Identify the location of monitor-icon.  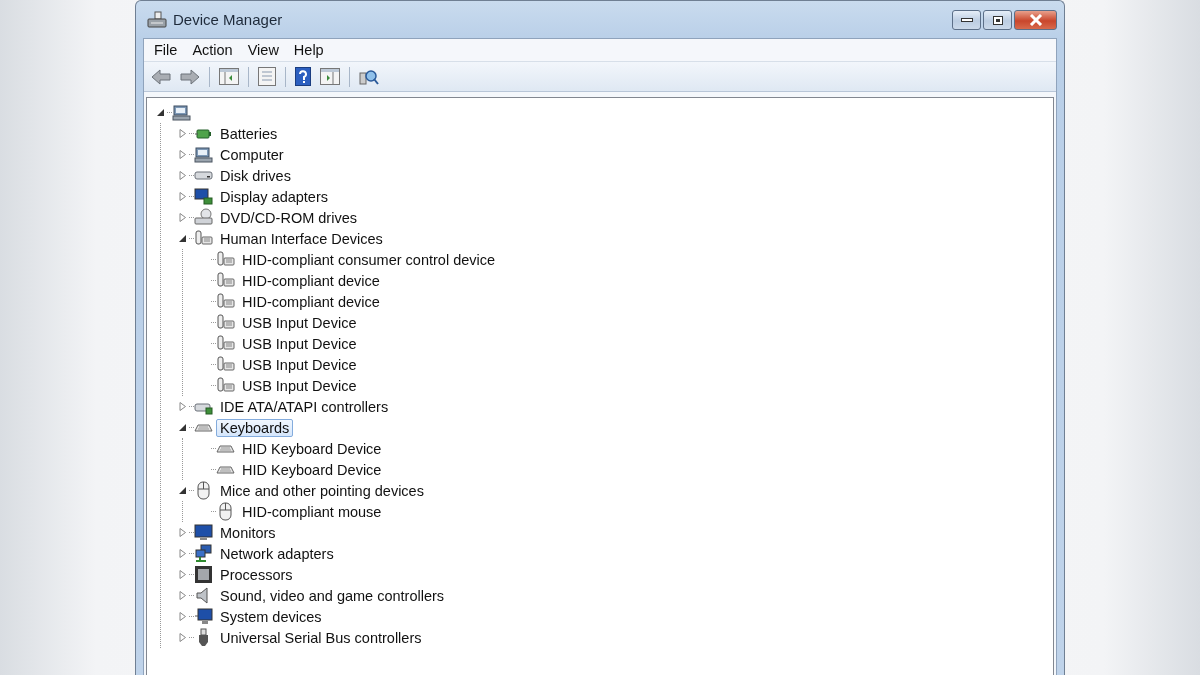
(203, 532).